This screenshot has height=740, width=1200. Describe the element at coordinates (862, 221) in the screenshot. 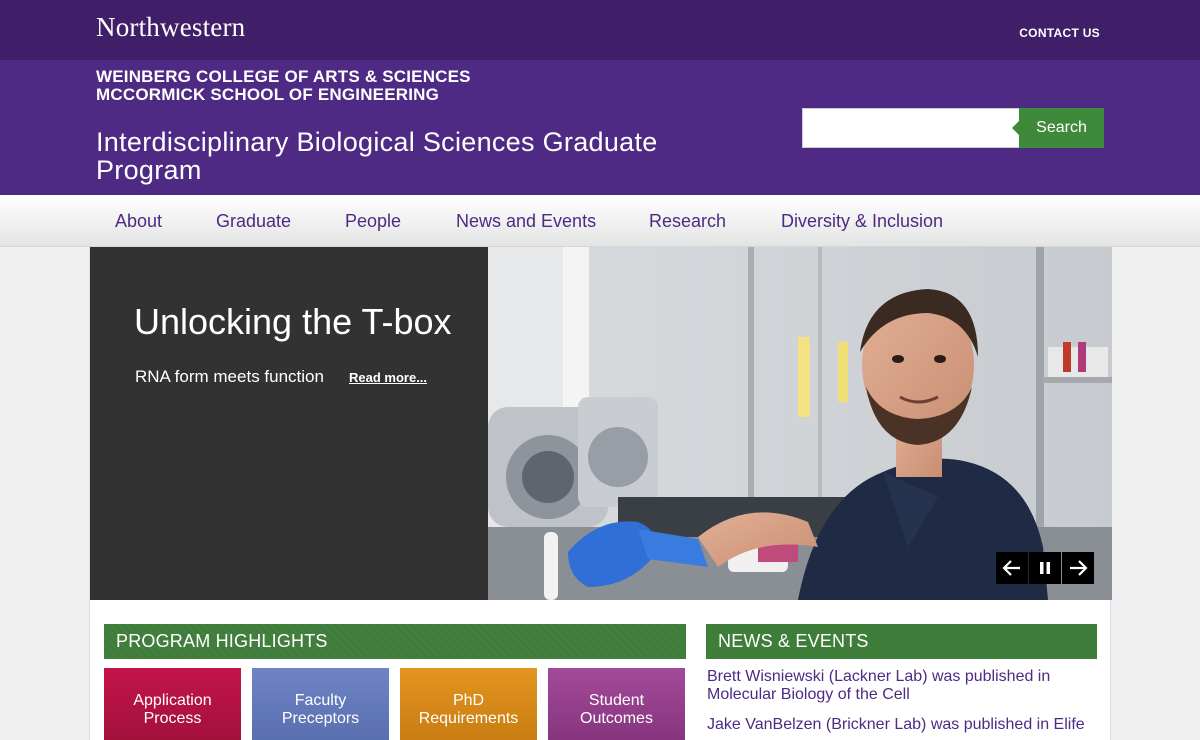

I see `nav-item-diversity-inclusion: Diversity & Inclusion` at that location.